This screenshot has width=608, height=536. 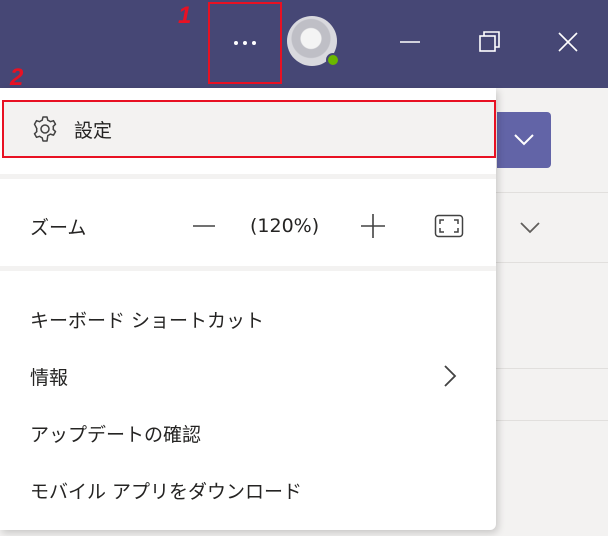 I want to click on menu-item-keyboard-shortcuts: キーボード ショートカット, so click(x=248, y=319).